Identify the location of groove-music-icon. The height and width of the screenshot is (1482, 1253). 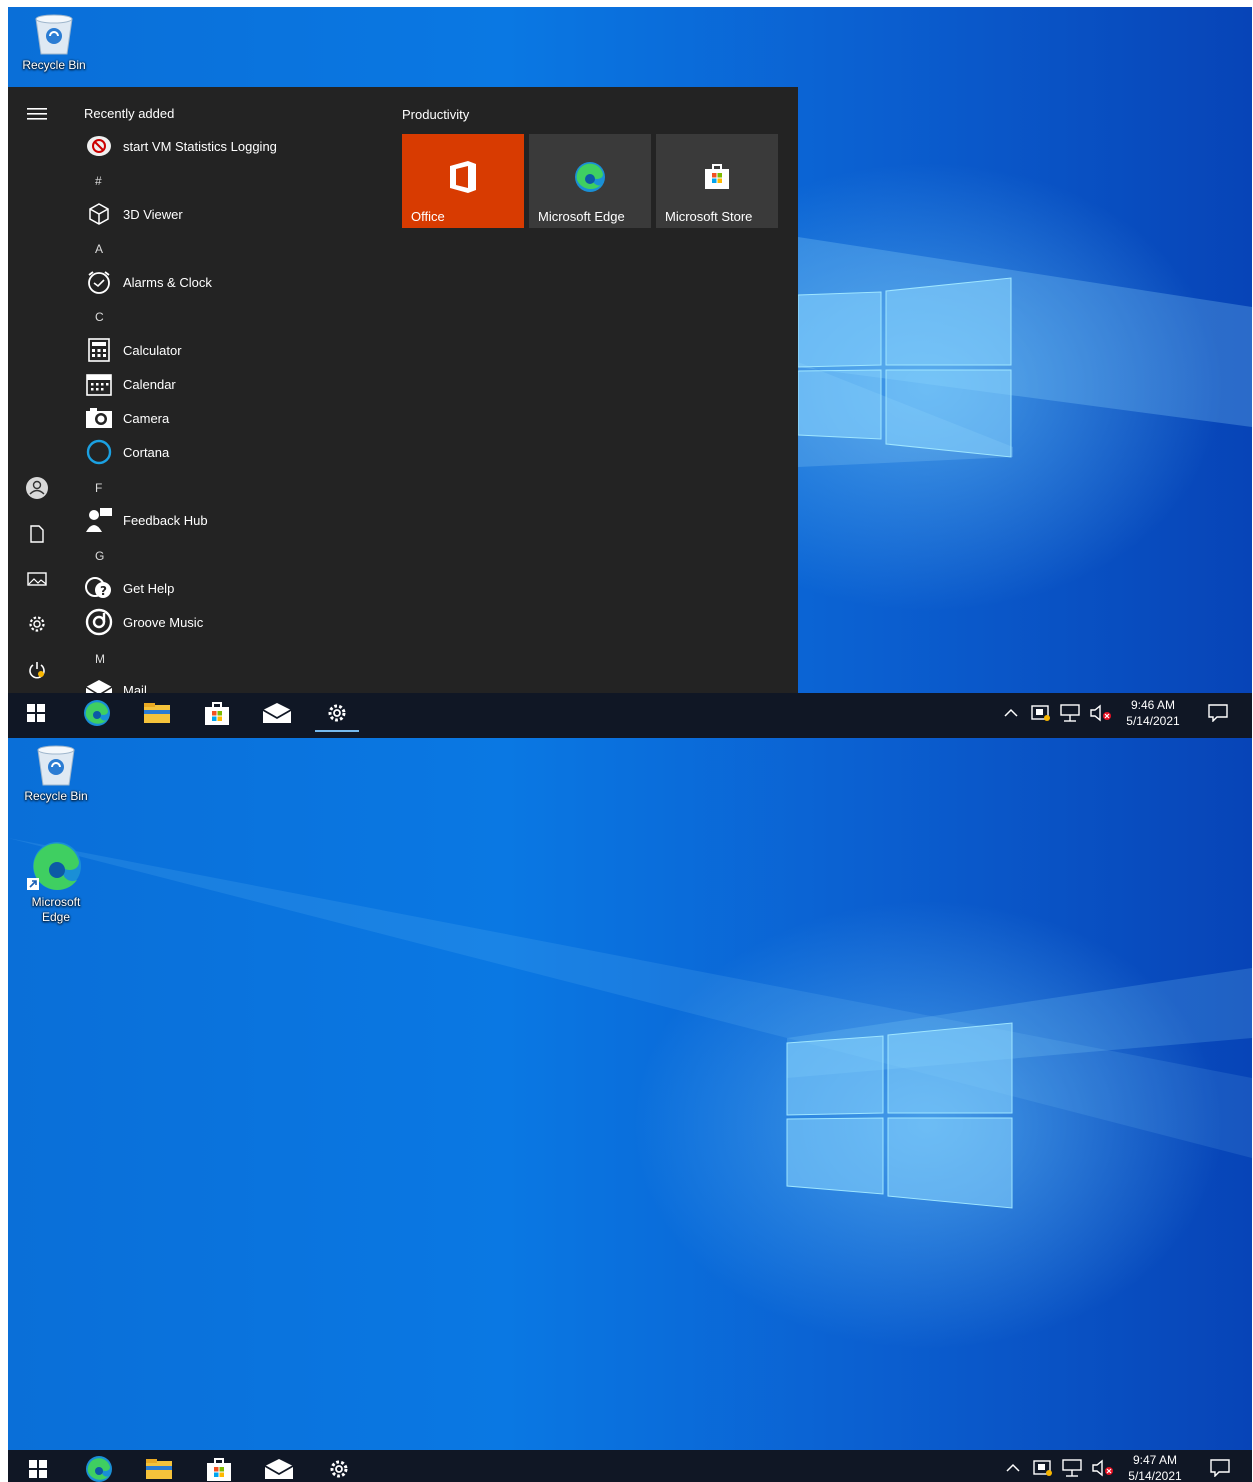
(99, 622).